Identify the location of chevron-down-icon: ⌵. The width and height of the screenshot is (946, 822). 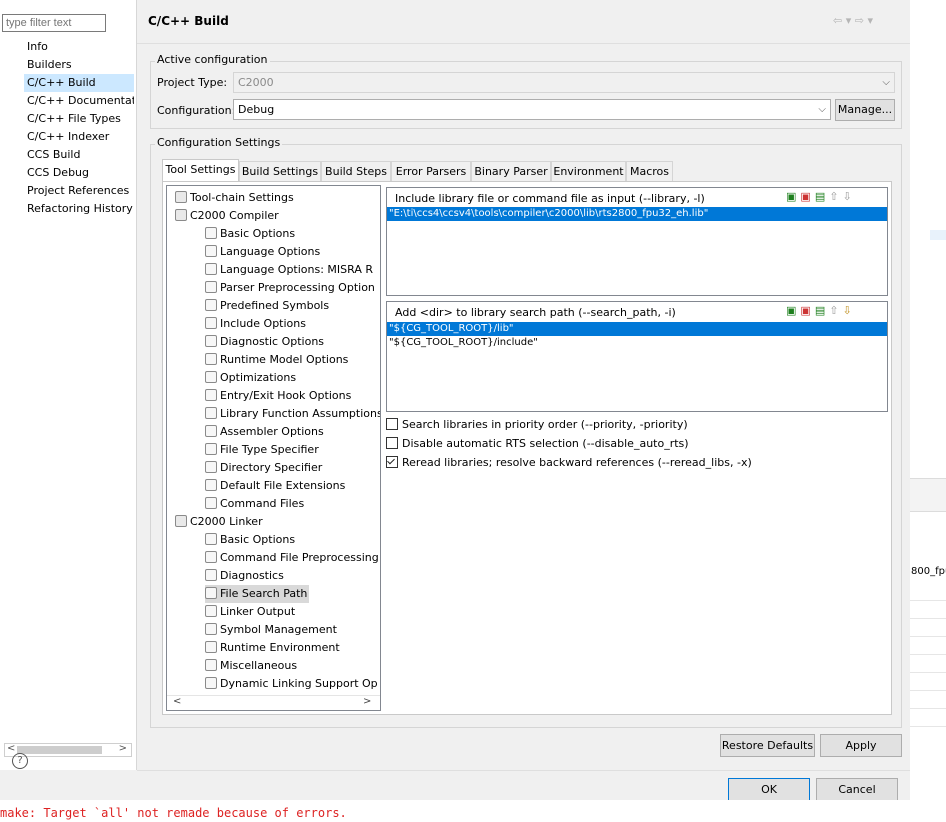
(822, 109).